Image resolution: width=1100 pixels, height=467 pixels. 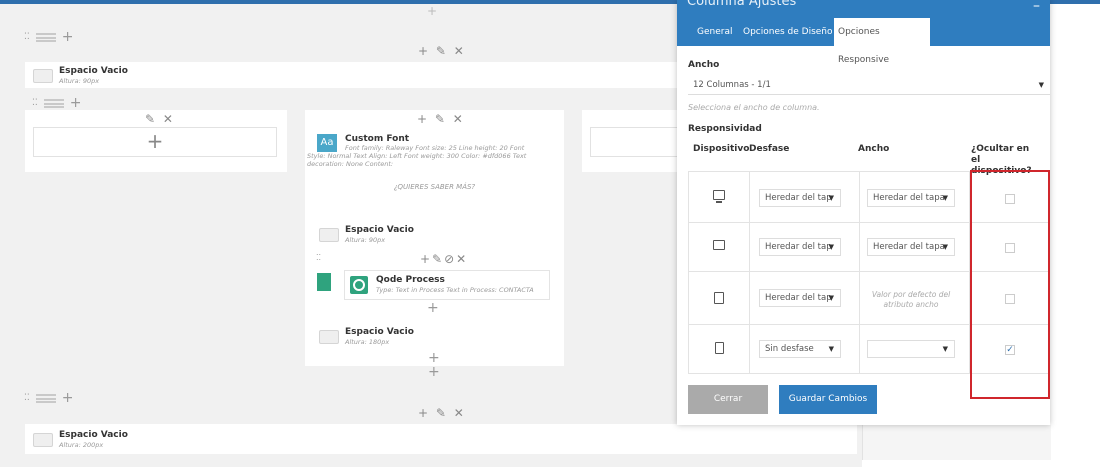 What do you see at coordinates (754, 107) in the screenshot?
I see `width-hint: Selecciona el ancho de columna.` at bounding box center [754, 107].